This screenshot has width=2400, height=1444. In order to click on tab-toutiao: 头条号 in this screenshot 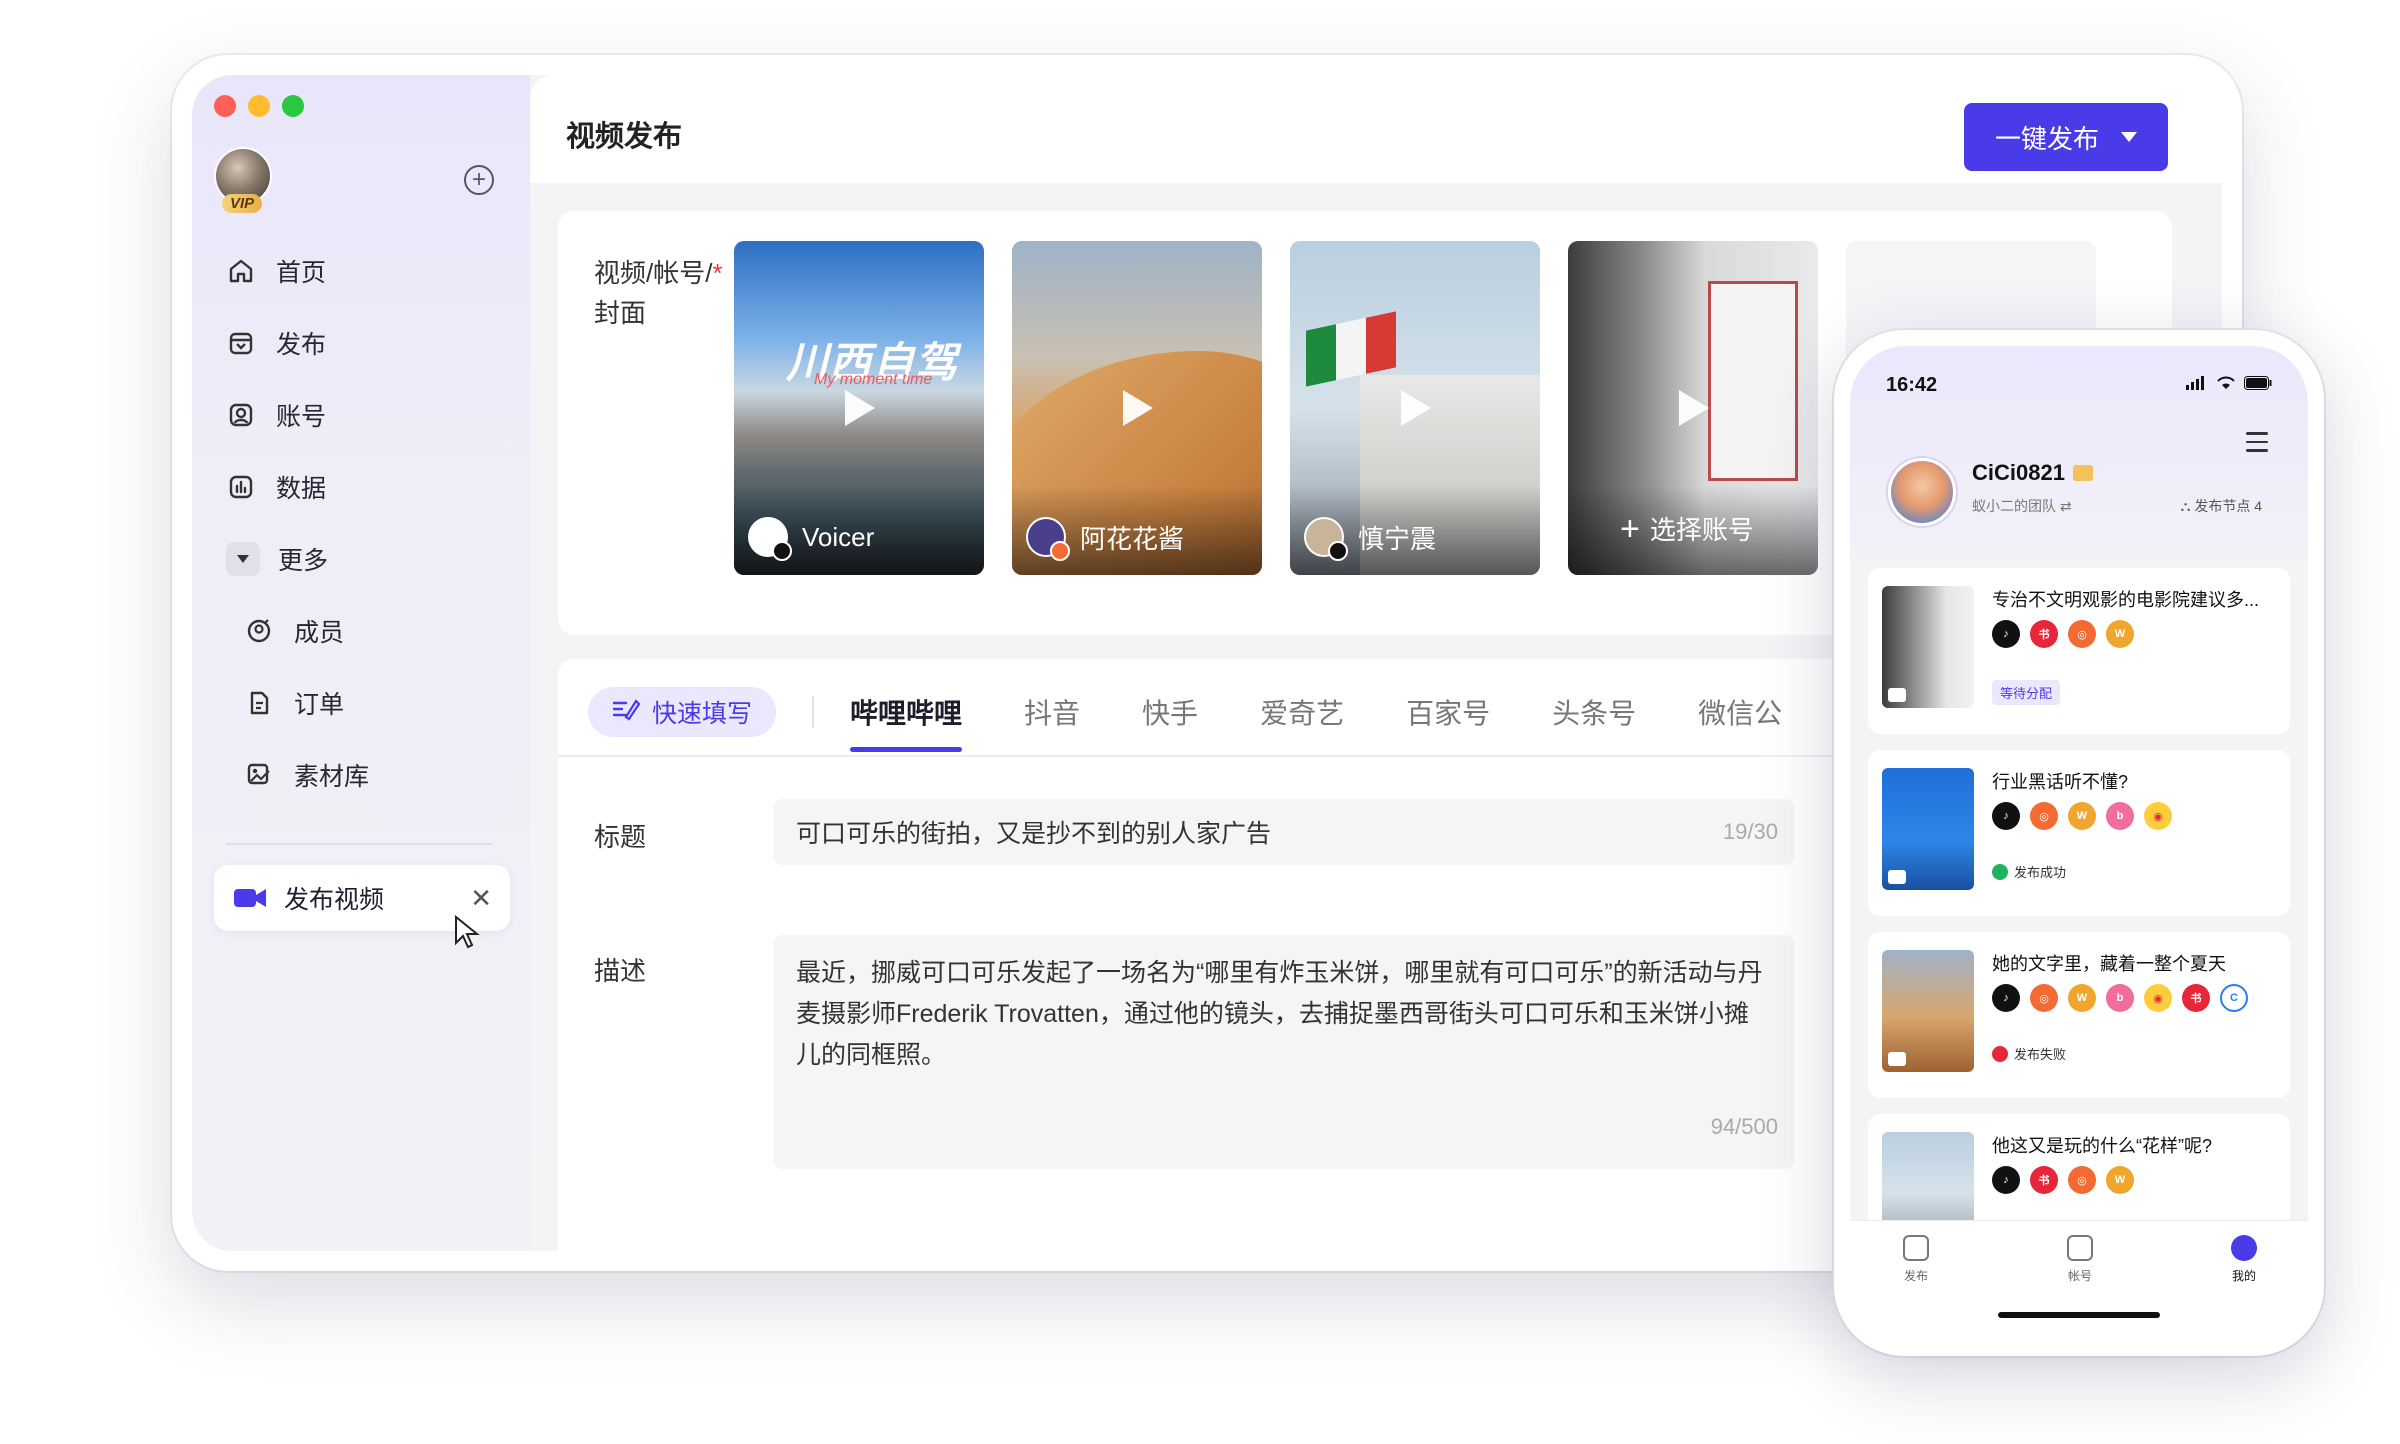, I will do `click(1594, 712)`.